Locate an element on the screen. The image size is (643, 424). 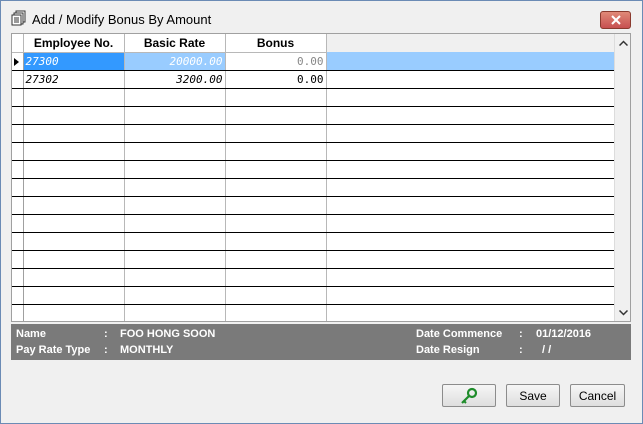
cell-basic-rate: 20000.00 is located at coordinates (175, 61).